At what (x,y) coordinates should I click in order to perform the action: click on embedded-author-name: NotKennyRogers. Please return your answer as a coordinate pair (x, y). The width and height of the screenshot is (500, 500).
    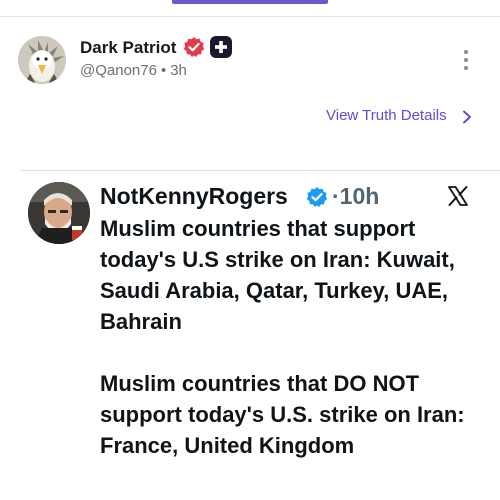
    Looking at the image, I should click on (194, 196).